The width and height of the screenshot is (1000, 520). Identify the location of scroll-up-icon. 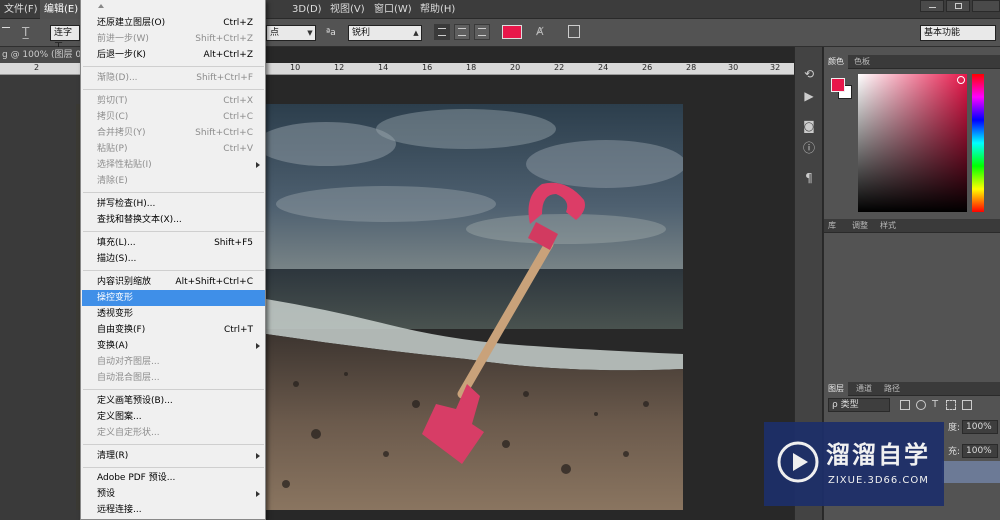
(101, 6).